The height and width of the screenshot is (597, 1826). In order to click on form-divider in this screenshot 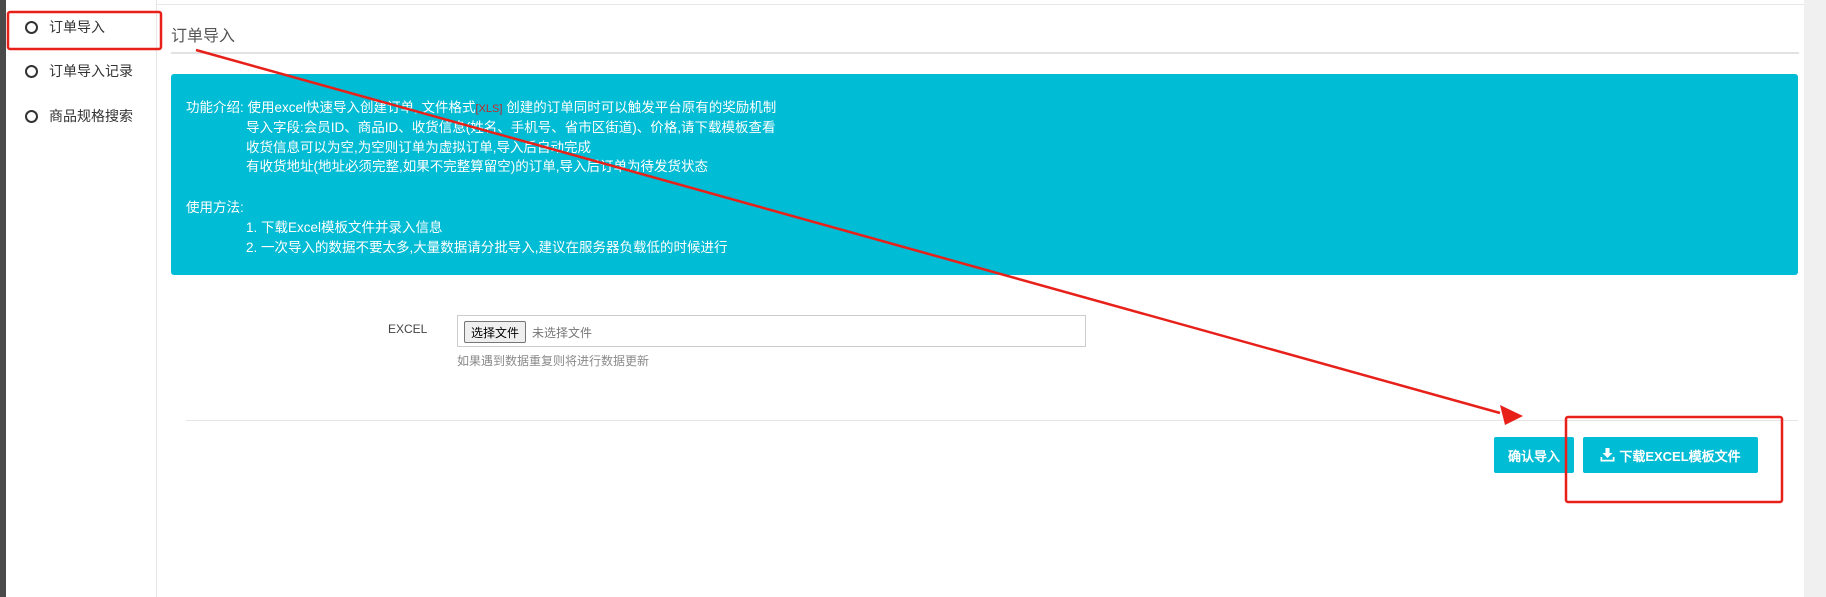, I will do `click(992, 420)`.